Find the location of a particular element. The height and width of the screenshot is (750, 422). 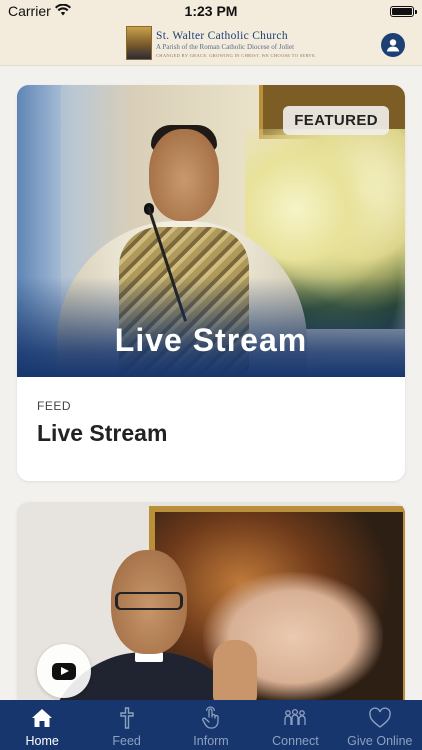

glasses-icon is located at coordinates (149, 601).